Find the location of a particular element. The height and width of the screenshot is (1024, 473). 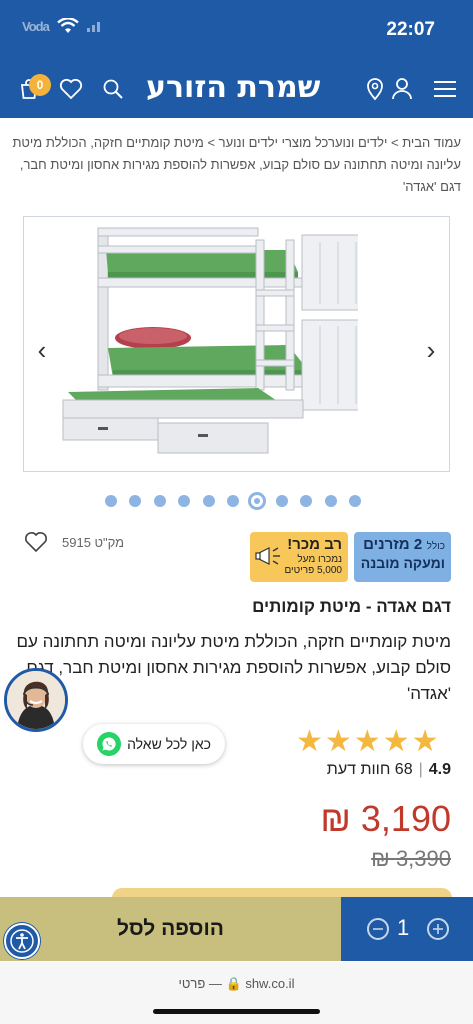

wishlist-heart-icon is located at coordinates (36, 542).